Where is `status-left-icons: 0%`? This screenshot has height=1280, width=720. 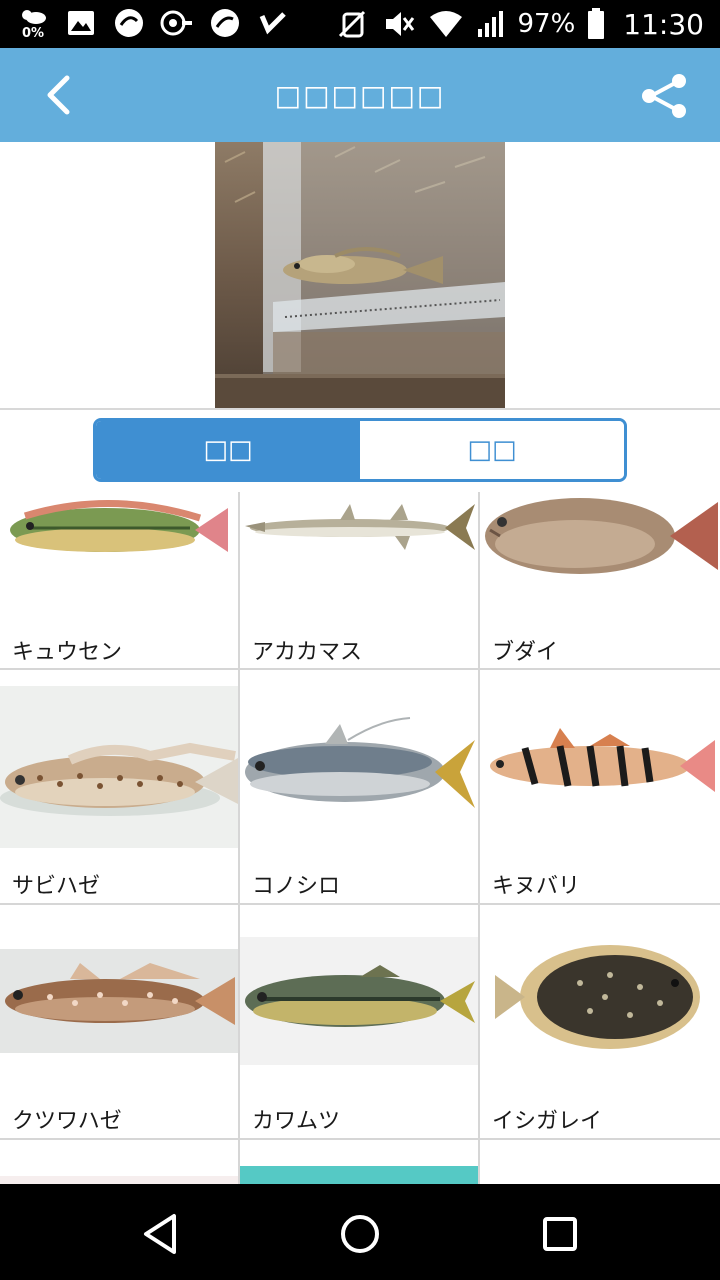
status-left-icons: 0% is located at coordinates (153, 23).